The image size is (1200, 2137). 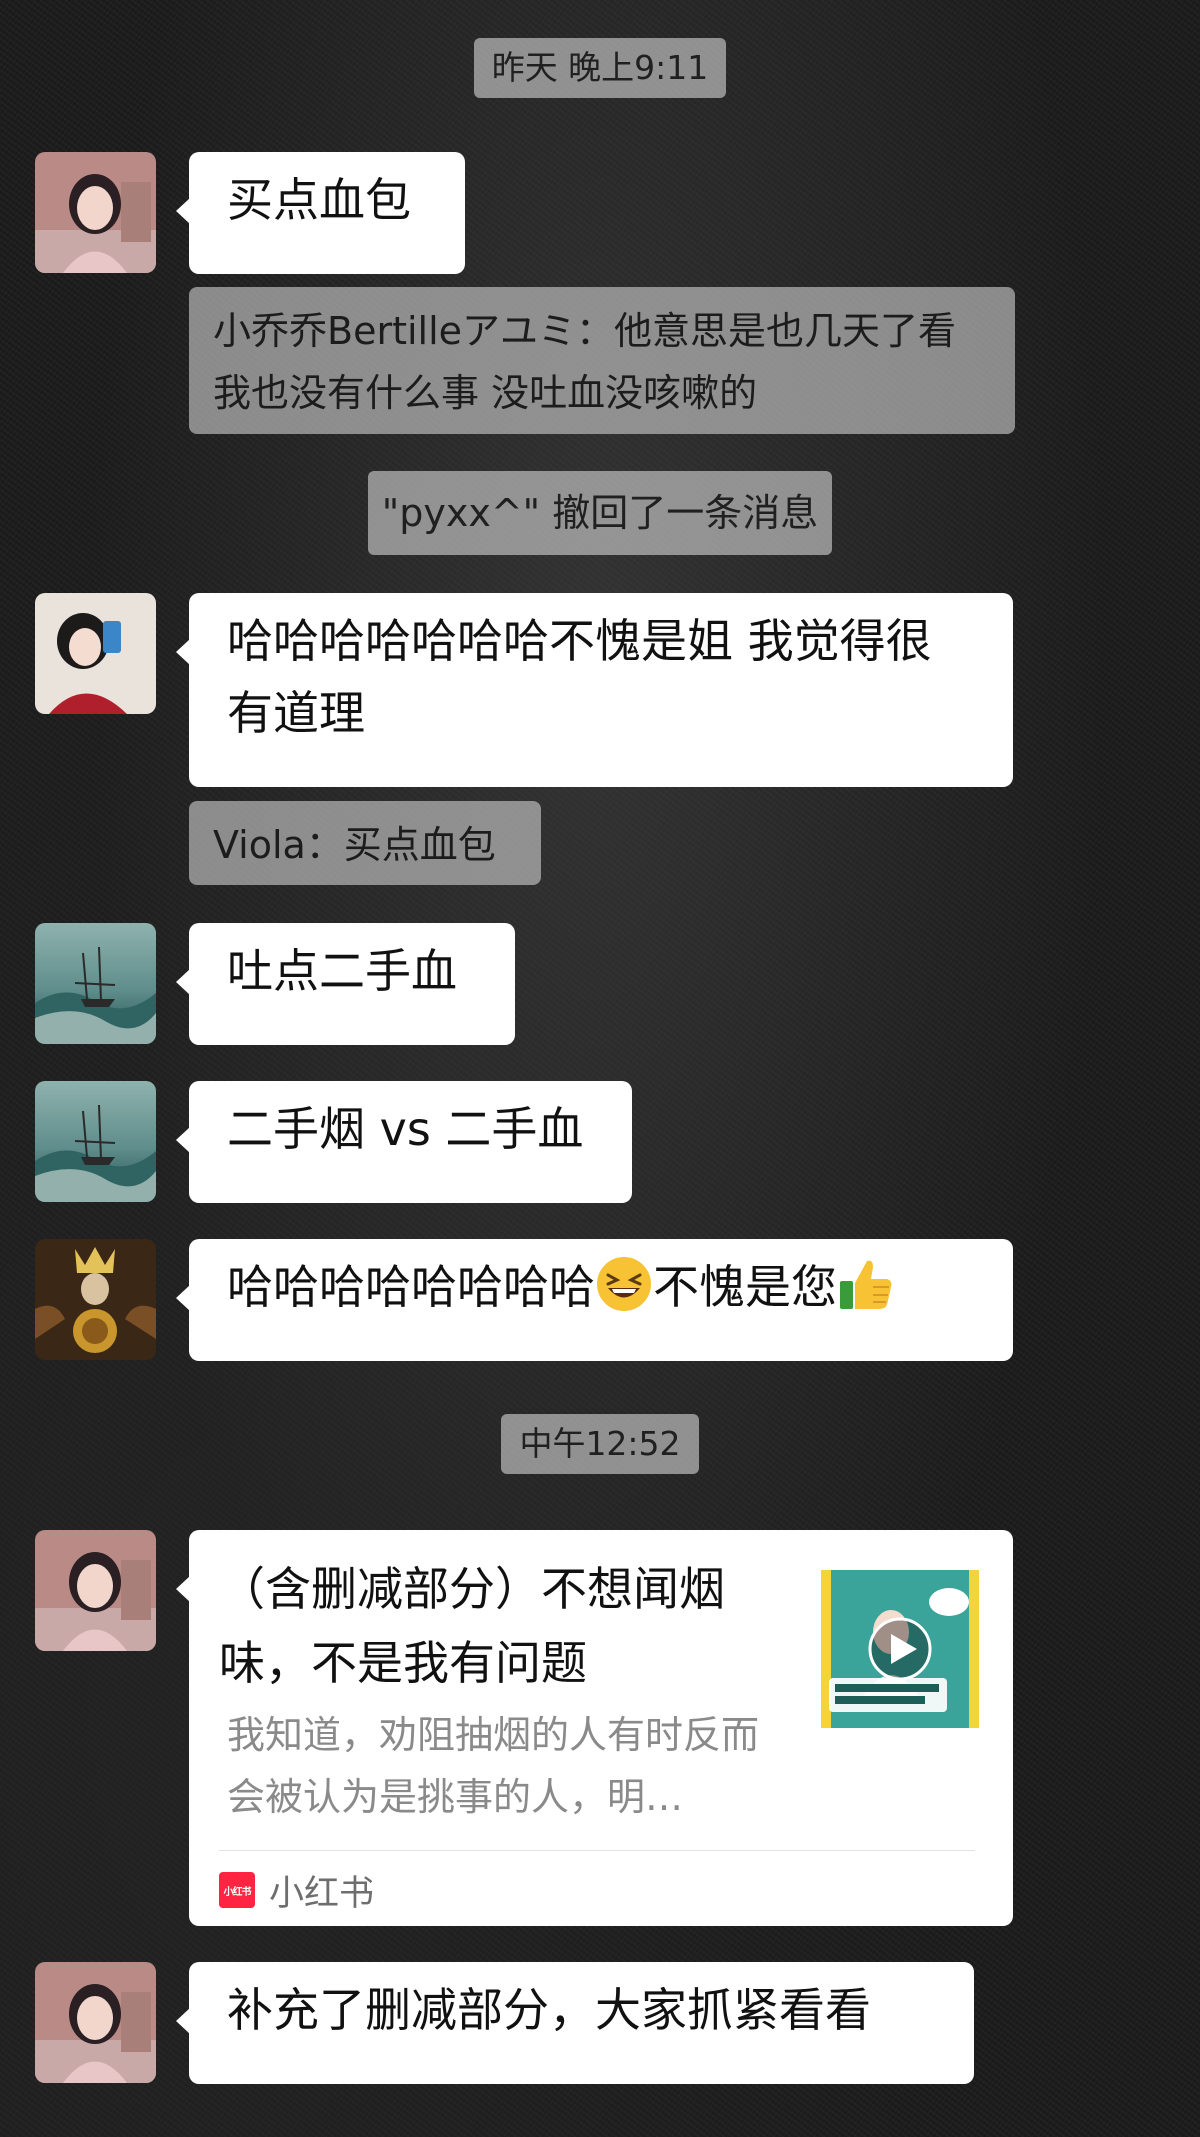 What do you see at coordinates (354, 845) in the screenshot?
I see `quote-text: Viola：买点血包` at bounding box center [354, 845].